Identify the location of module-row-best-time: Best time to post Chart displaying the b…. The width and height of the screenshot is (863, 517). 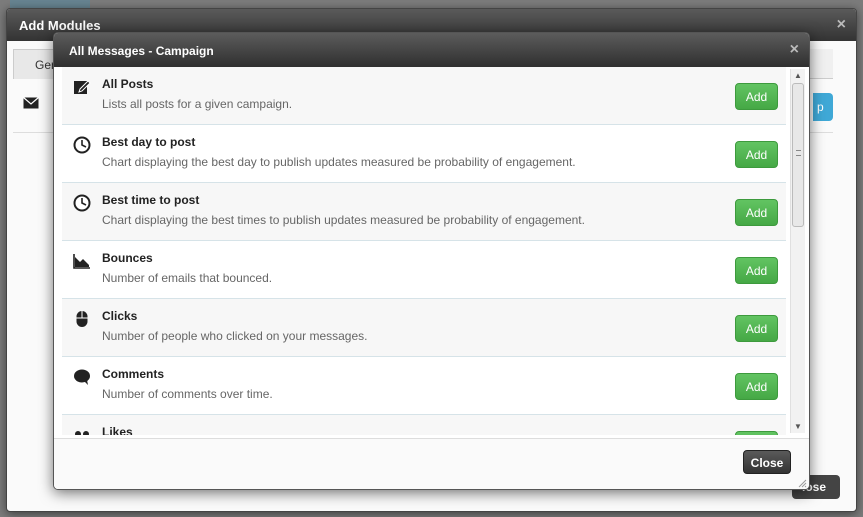
(424, 212).